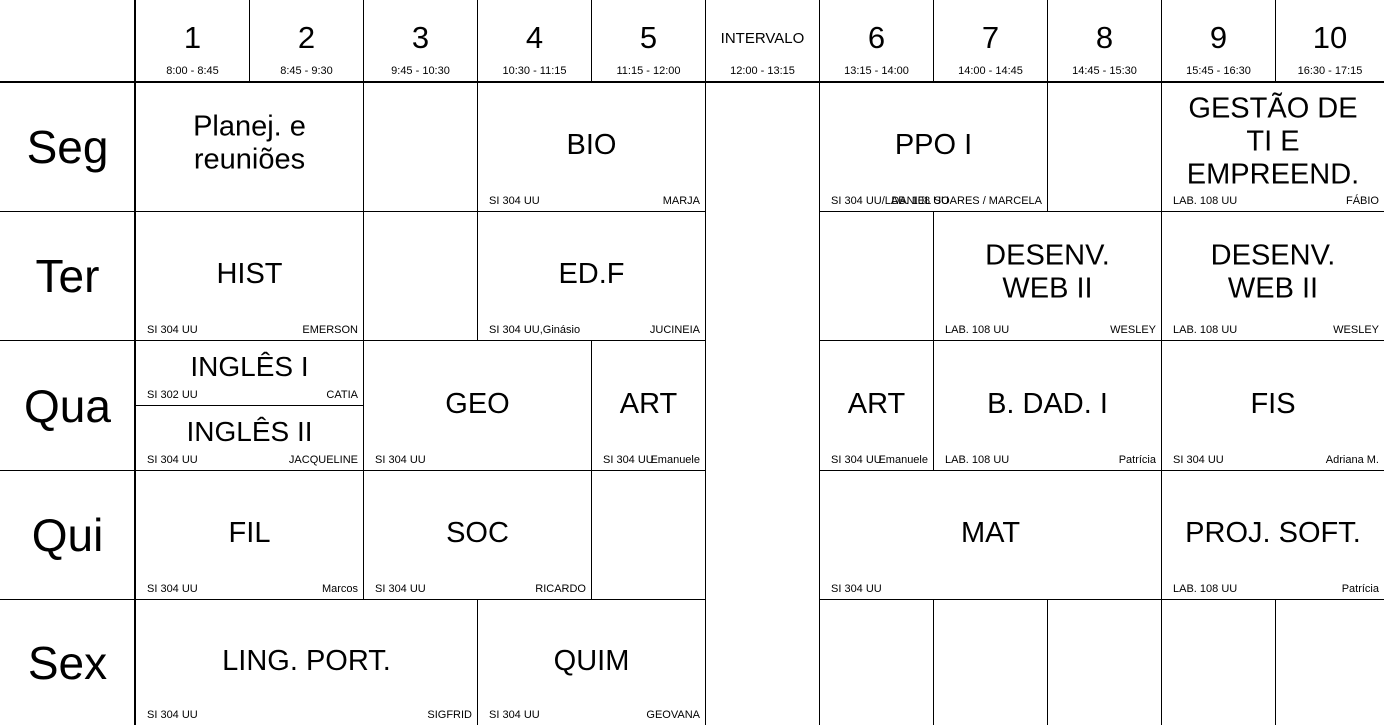 This screenshot has width=1384, height=725. I want to click on class-subject: PROJ. SOFT., so click(1273, 532).